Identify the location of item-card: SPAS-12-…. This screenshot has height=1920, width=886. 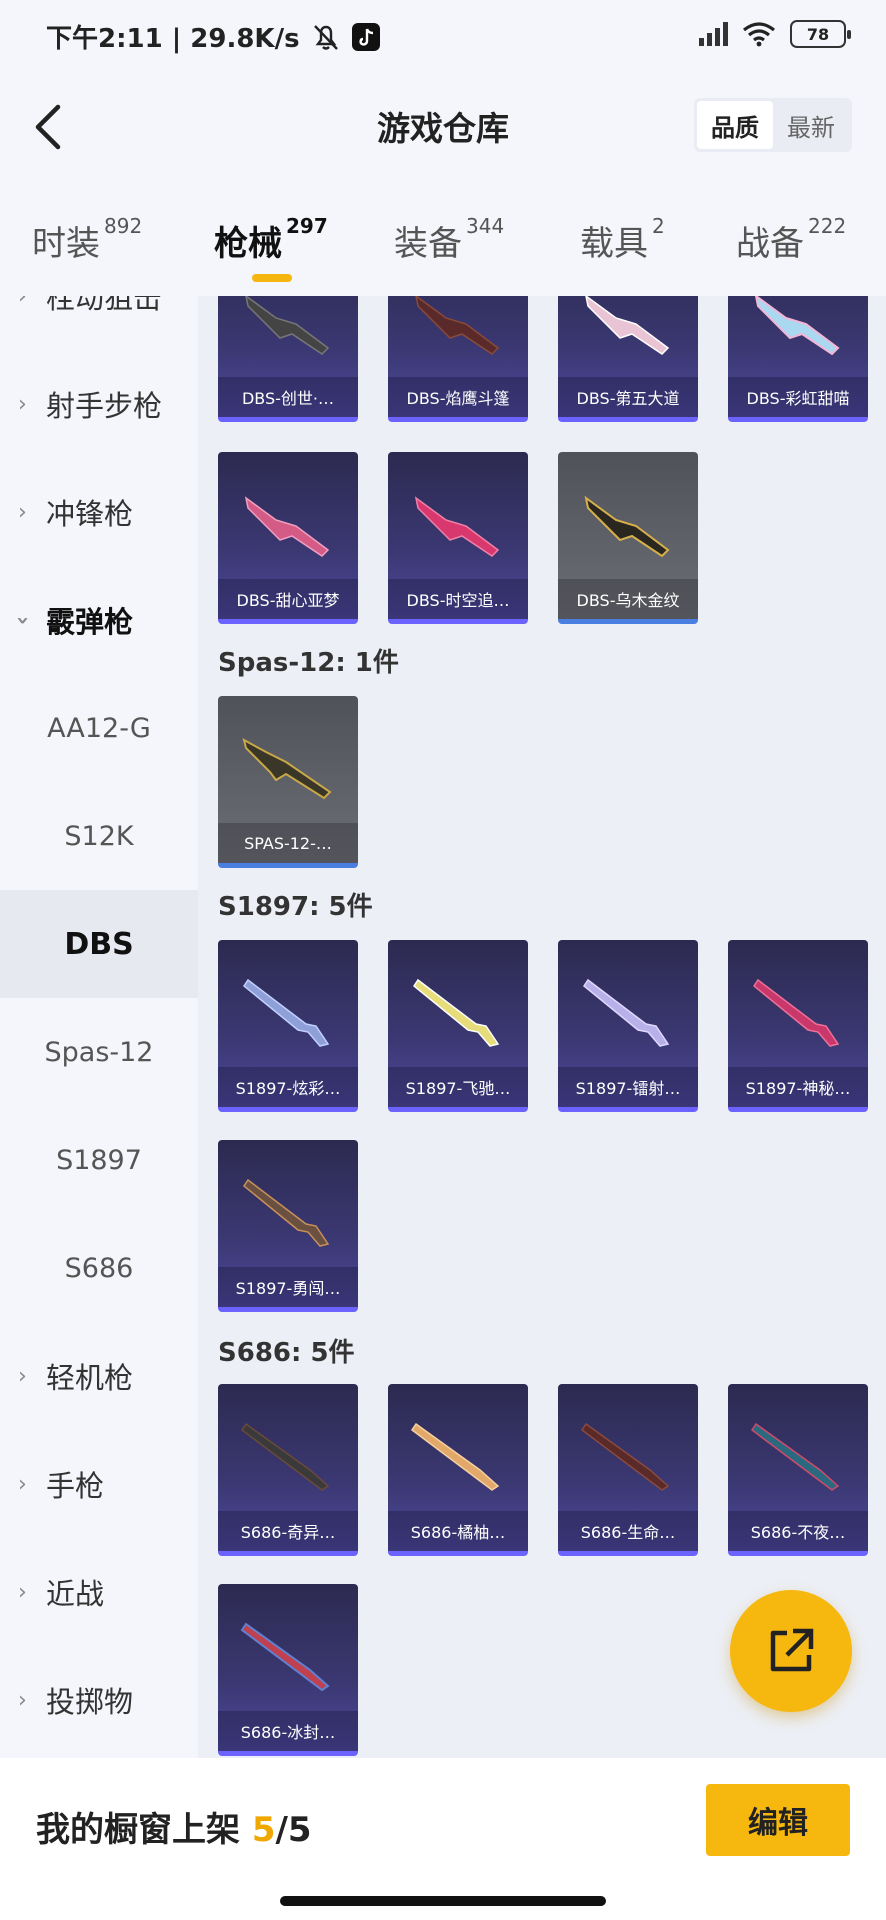
(288, 782).